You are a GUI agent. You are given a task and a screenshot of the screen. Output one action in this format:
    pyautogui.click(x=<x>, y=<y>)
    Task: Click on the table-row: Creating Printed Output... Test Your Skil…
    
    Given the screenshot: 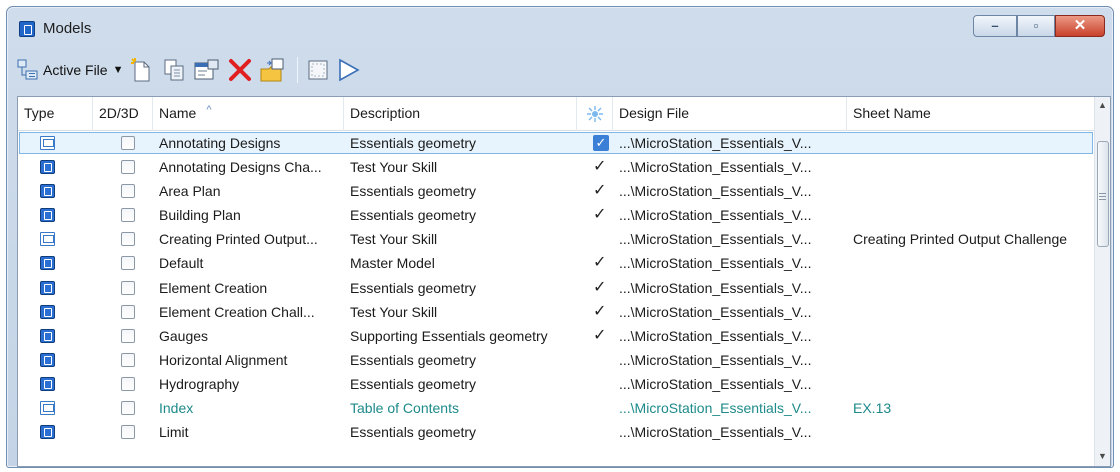 What is the action you would take?
    pyautogui.click(x=557, y=239)
    